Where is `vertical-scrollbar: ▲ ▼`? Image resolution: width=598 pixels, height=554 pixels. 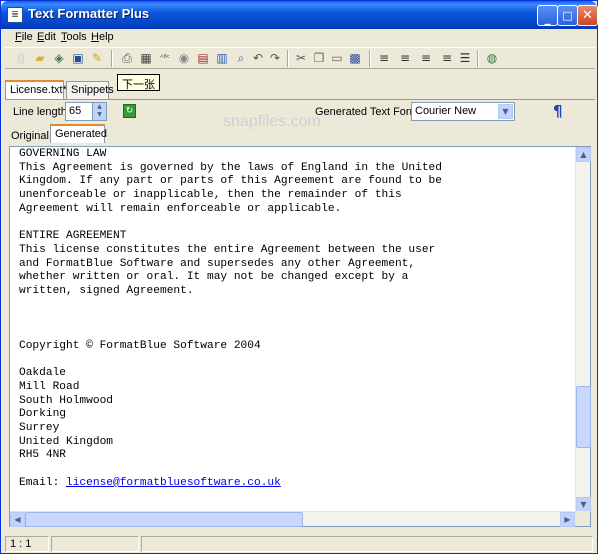
vertical-scrollbar: ▲ ▼ is located at coordinates (583, 329).